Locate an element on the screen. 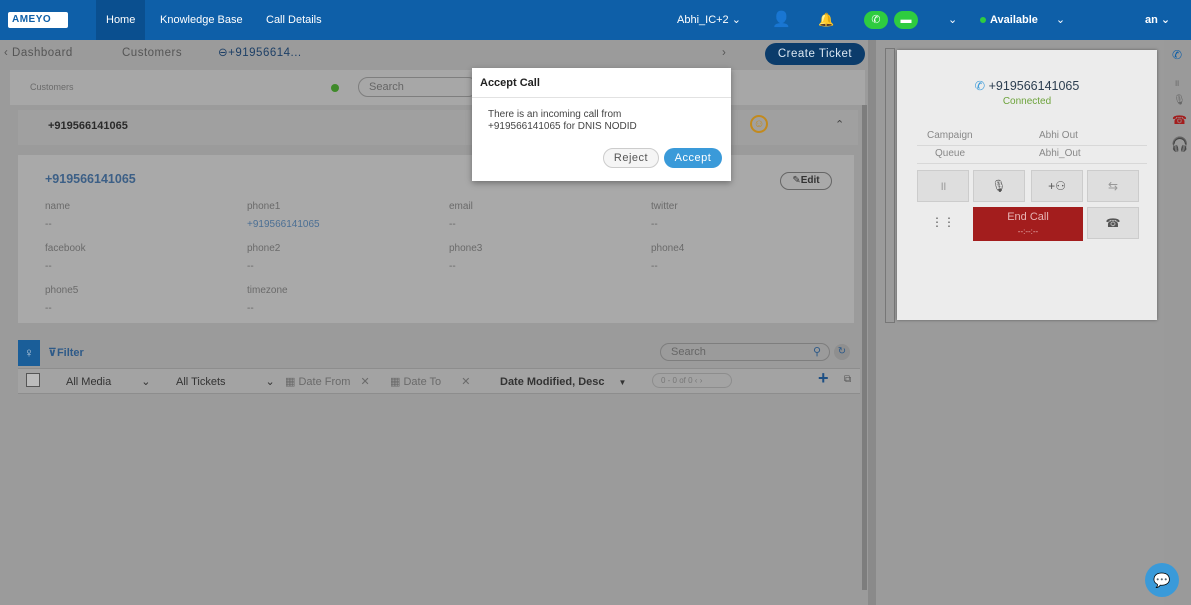 The height and width of the screenshot is (605, 1191). call-number: ✆ +919566141065 is located at coordinates (1027, 85).